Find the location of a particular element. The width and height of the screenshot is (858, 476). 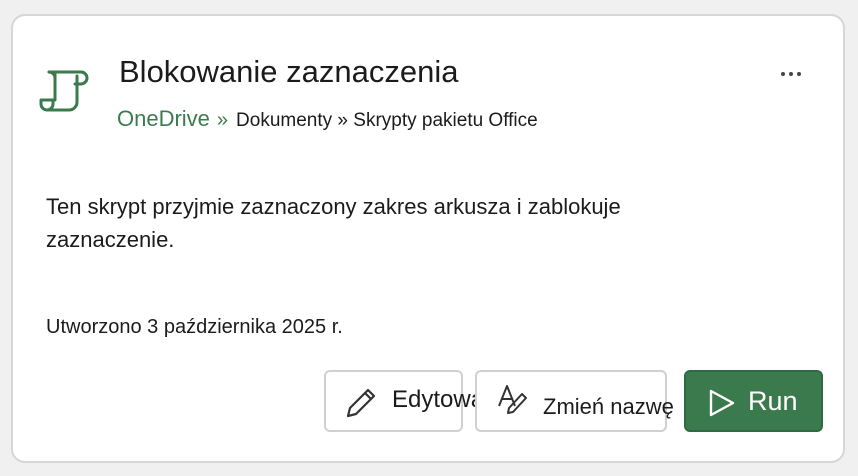

rename-button-label: Zmień nazwę is located at coordinates (608, 406).